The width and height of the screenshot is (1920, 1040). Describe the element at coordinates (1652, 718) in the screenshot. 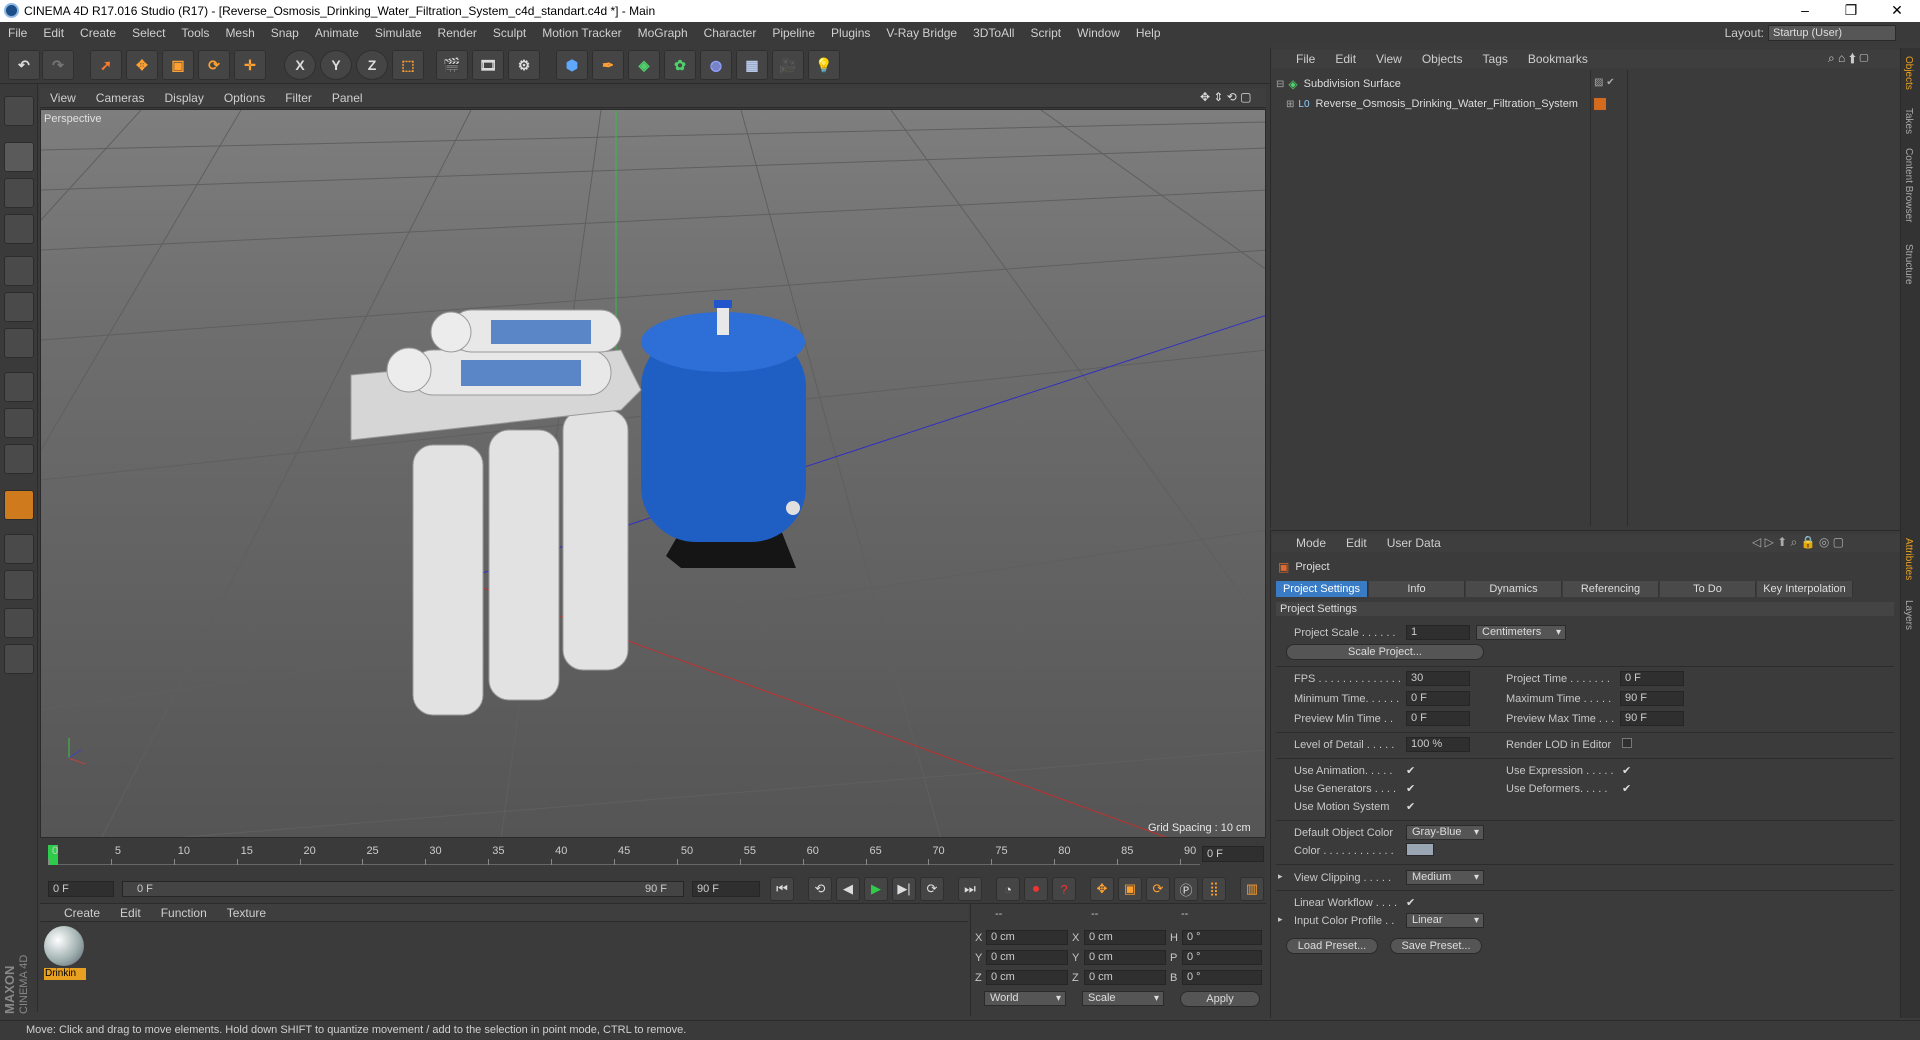

I see `preview-max-field: 90 F` at that location.